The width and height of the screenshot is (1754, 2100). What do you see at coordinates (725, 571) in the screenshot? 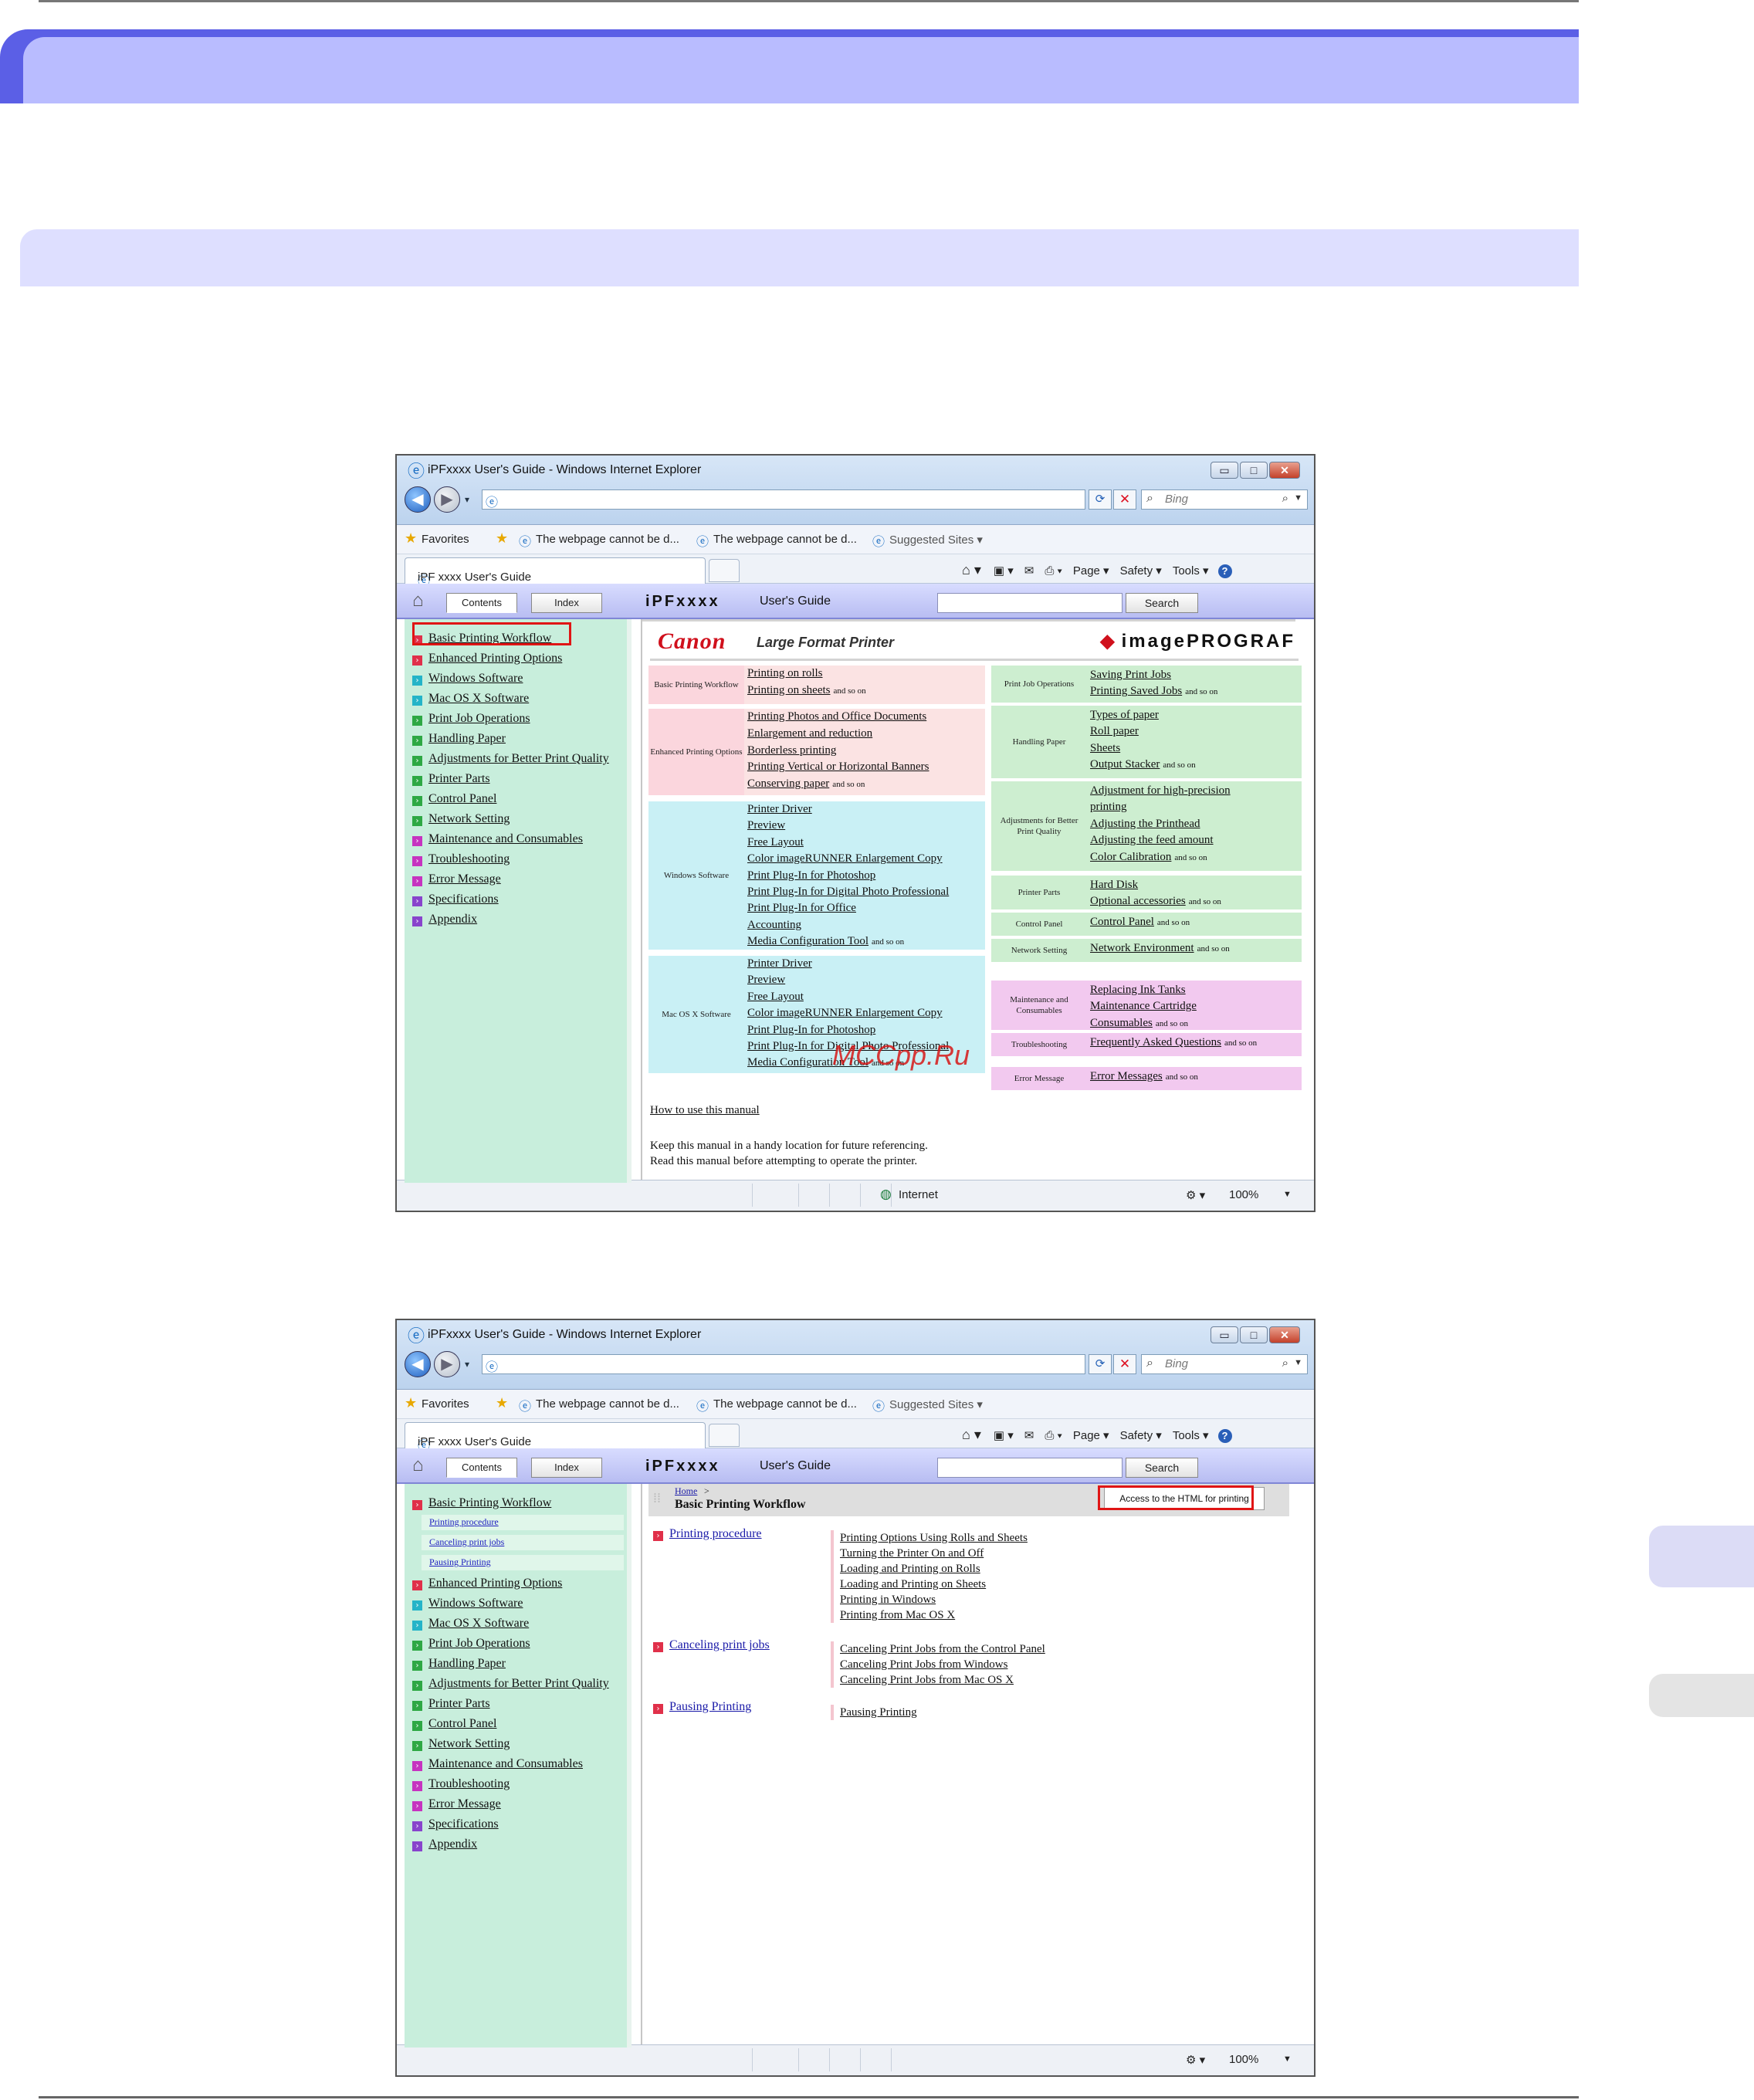
I see `new-tab-button` at bounding box center [725, 571].